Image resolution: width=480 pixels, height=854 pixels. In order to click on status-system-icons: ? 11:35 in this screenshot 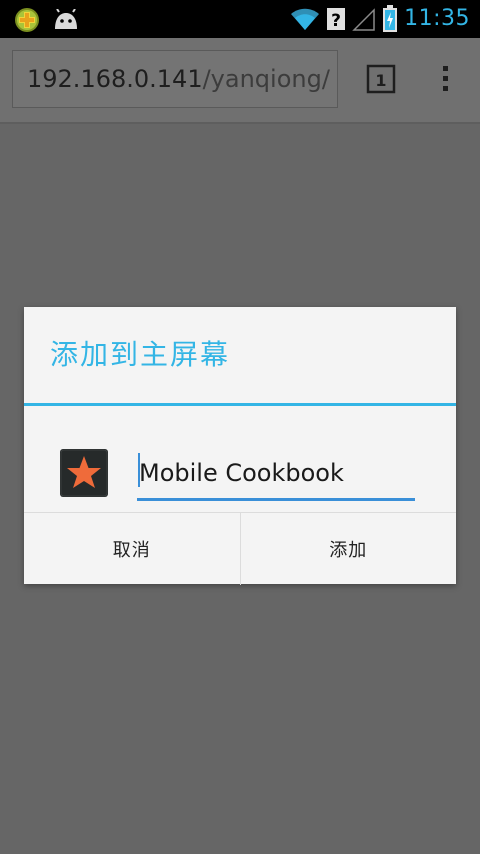, I will do `click(380, 19)`.